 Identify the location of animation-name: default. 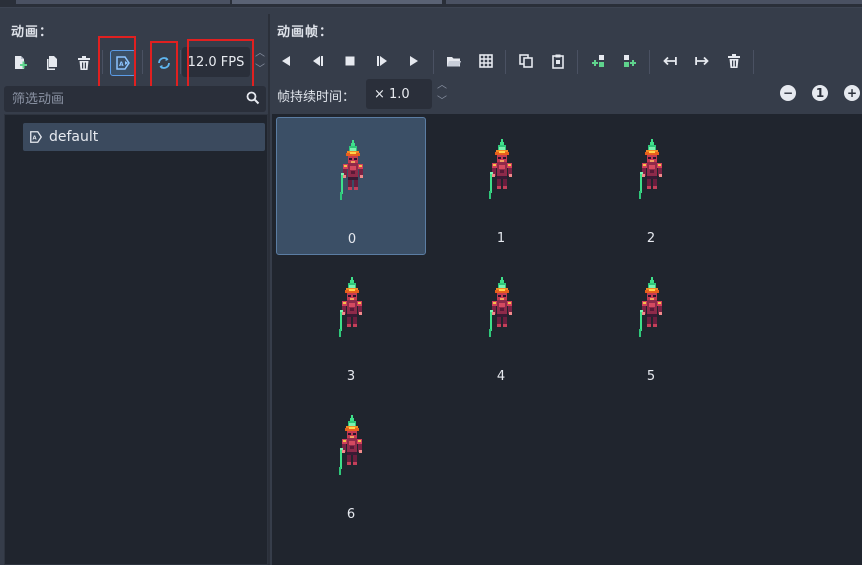
(74, 137).